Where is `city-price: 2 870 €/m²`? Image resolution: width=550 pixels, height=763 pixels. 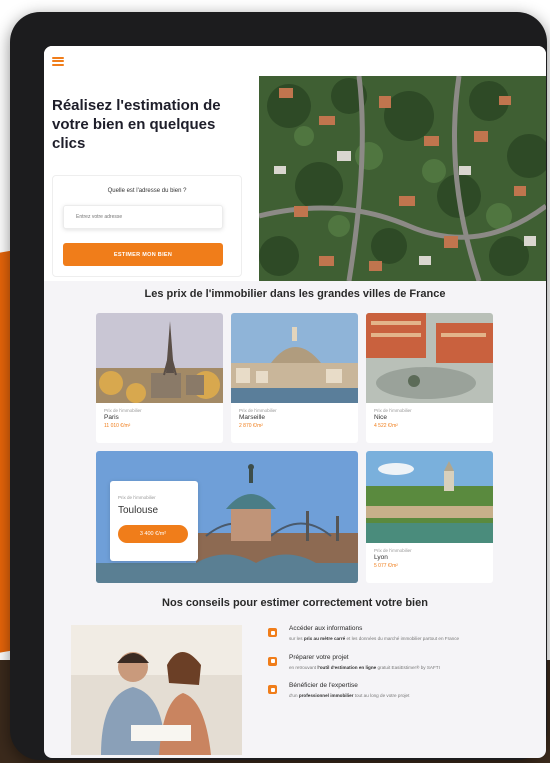 city-price: 2 870 €/m² is located at coordinates (251, 426).